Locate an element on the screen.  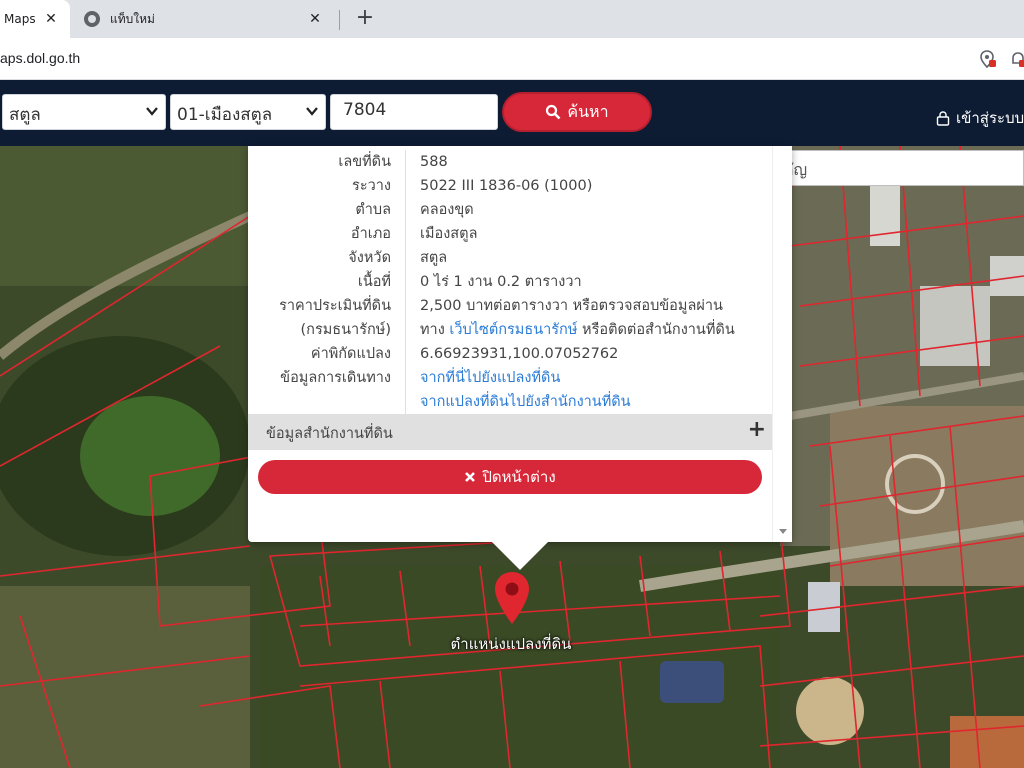
popup-scrollbar is located at coordinates (782, 344).